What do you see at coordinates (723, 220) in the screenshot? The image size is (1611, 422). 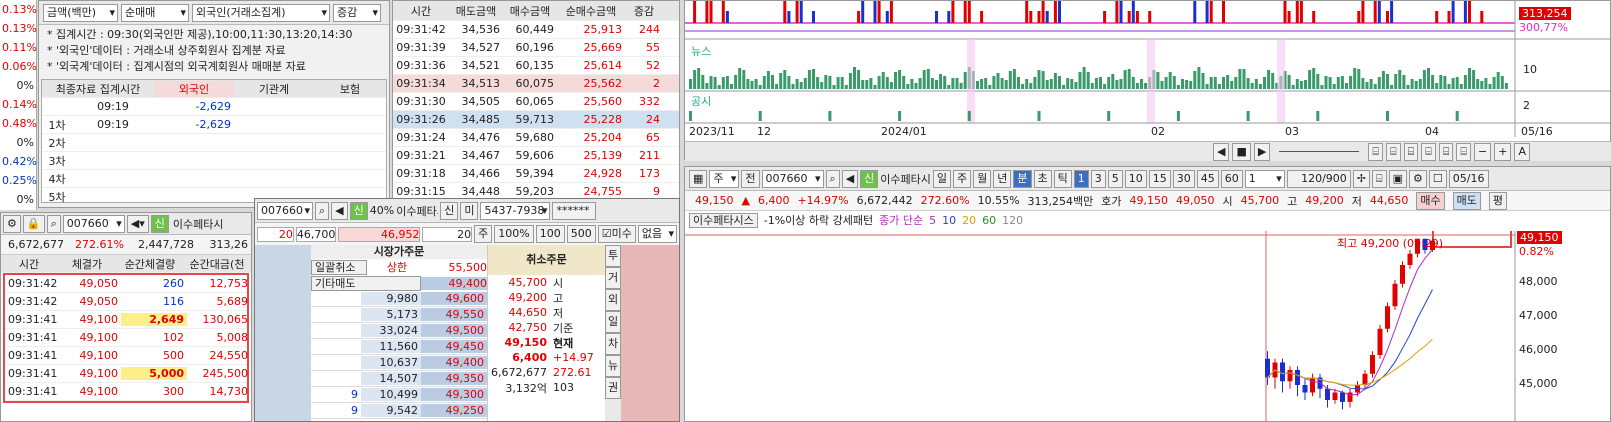 I see `chart-title: 이수페타시스` at bounding box center [723, 220].